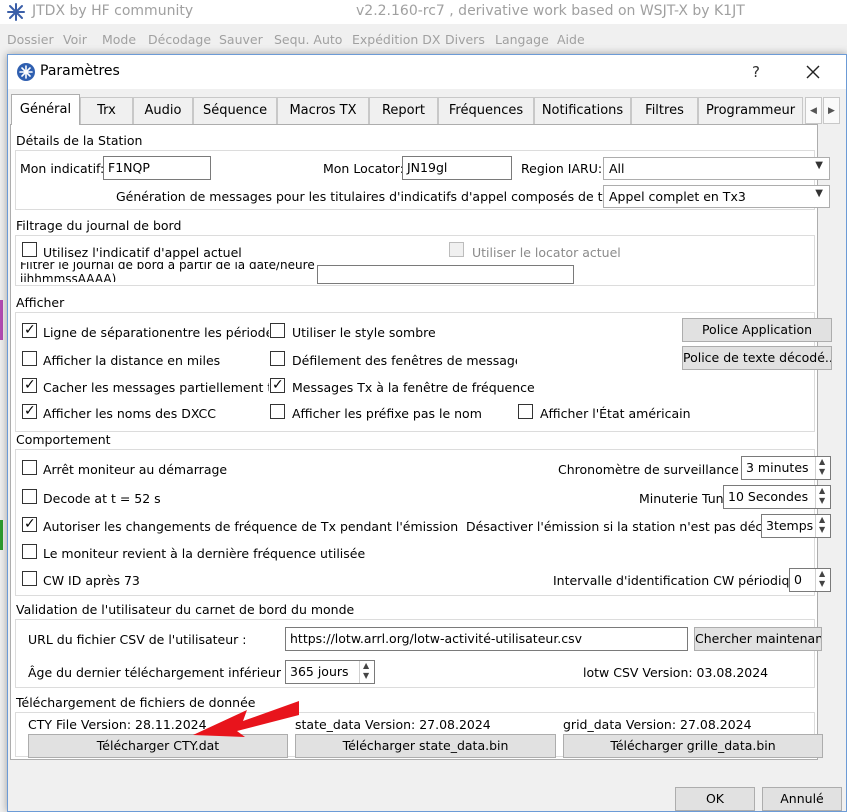 The width and height of the screenshot is (847, 812). What do you see at coordinates (308, 39) in the screenshot?
I see `menu-sequ-auto: Sequ. Auto` at bounding box center [308, 39].